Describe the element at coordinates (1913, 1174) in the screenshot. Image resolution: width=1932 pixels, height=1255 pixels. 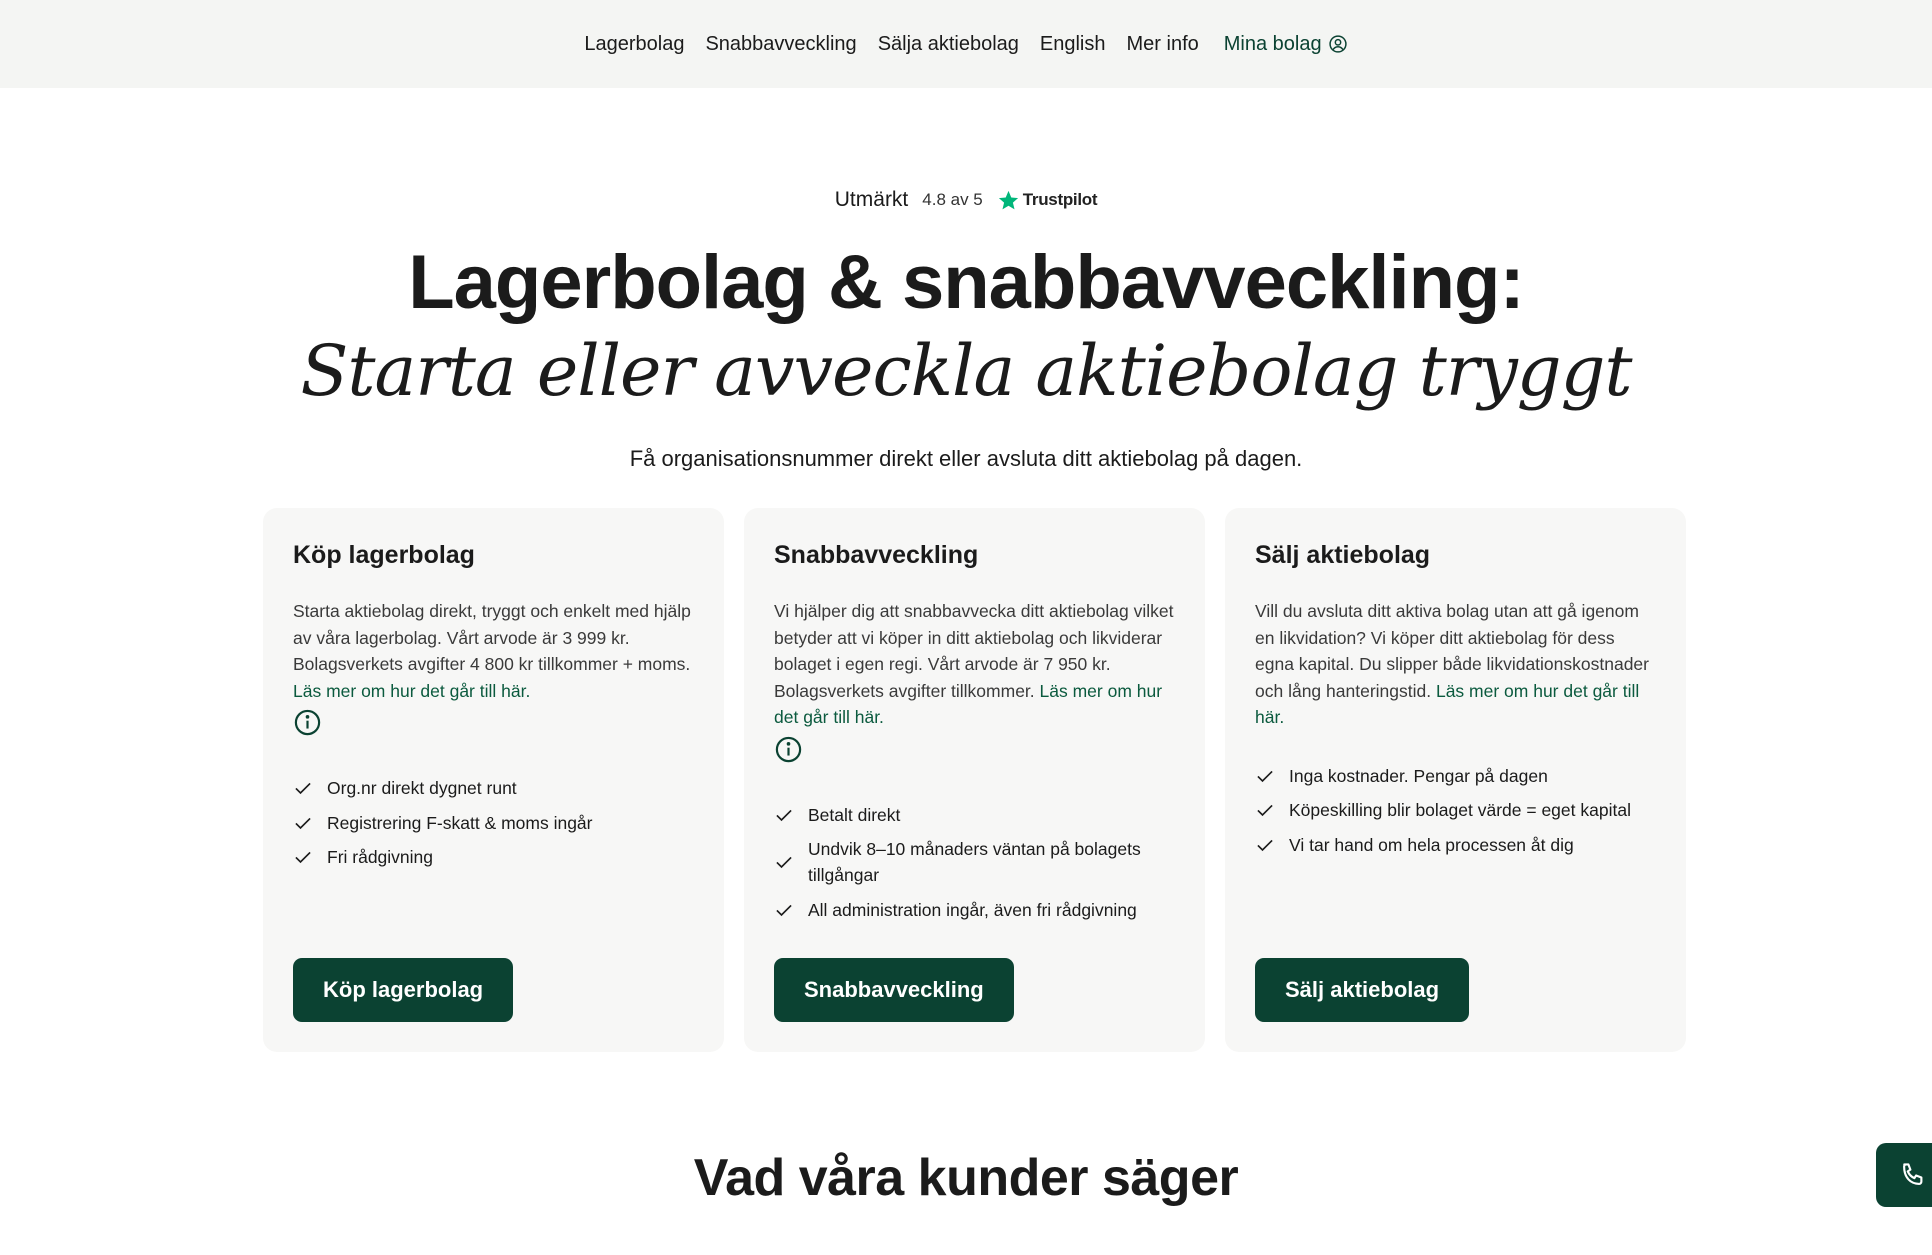
I see `phone-icon` at that location.